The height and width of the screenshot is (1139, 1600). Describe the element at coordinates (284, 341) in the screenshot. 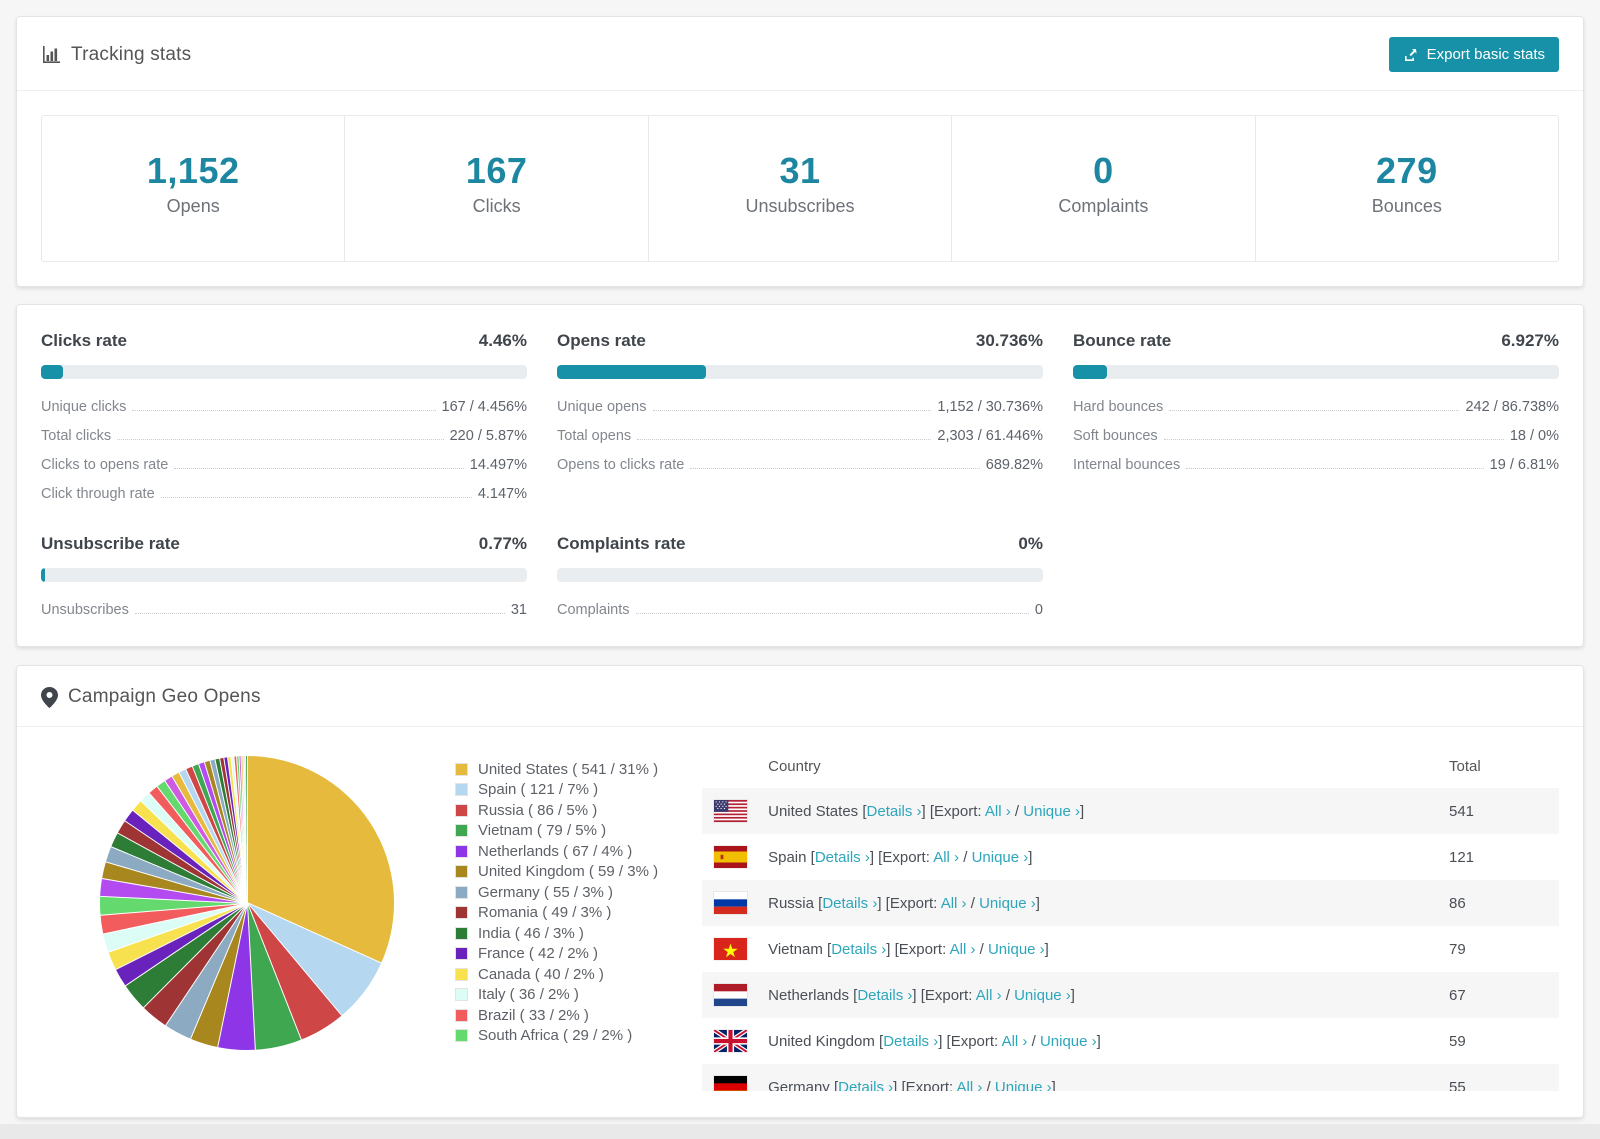

I see `rate-head: Clicks rate 4.46%` at that location.